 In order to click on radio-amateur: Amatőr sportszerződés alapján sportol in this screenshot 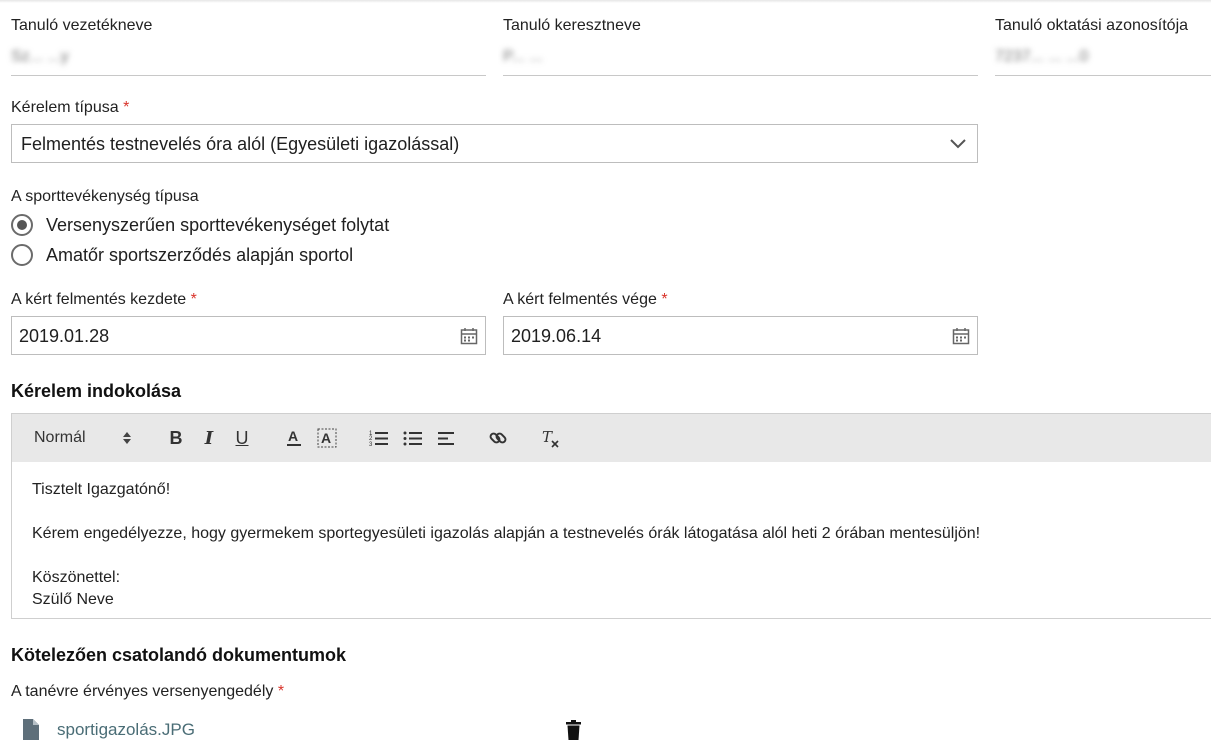, I will do `click(182, 255)`.